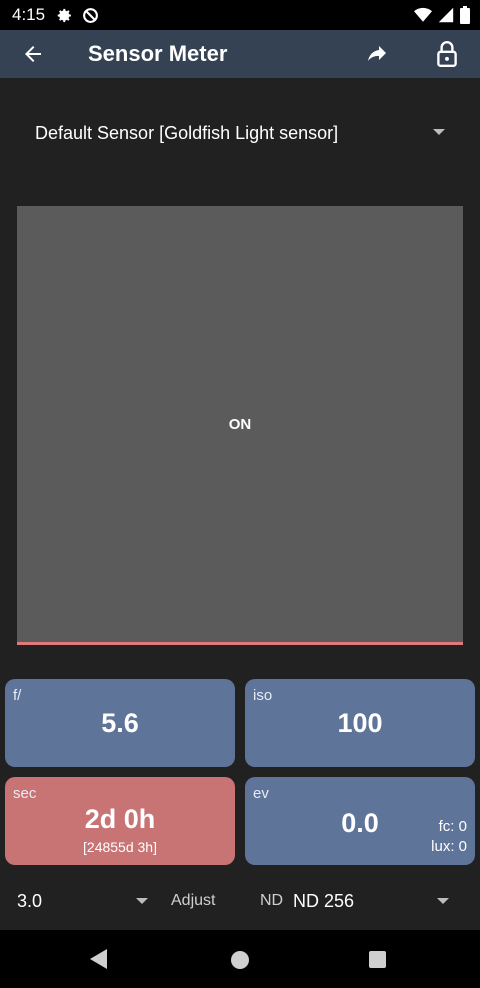 This screenshot has height=988, width=480. Describe the element at coordinates (64, 15) in the screenshot. I see `gear-icon` at that location.